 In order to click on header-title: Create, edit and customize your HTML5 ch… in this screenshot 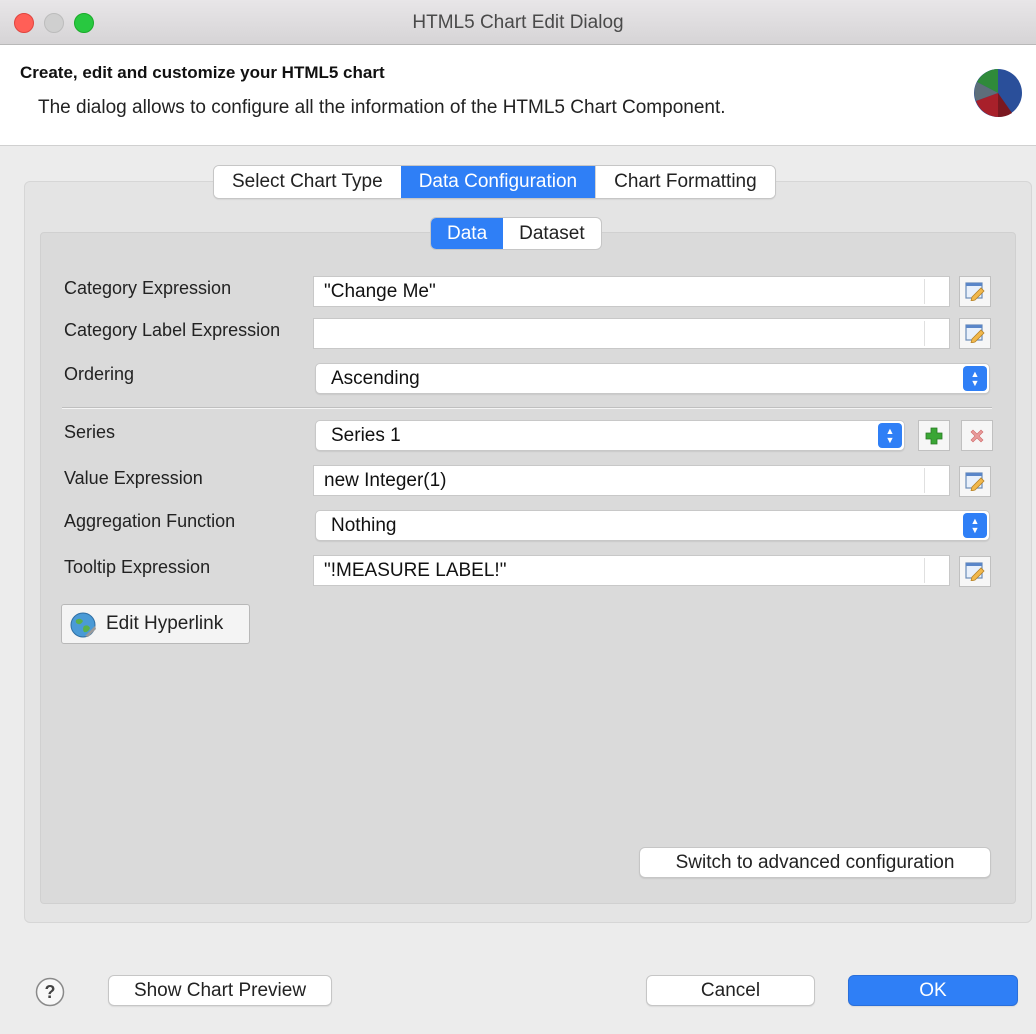, I will do `click(202, 72)`.